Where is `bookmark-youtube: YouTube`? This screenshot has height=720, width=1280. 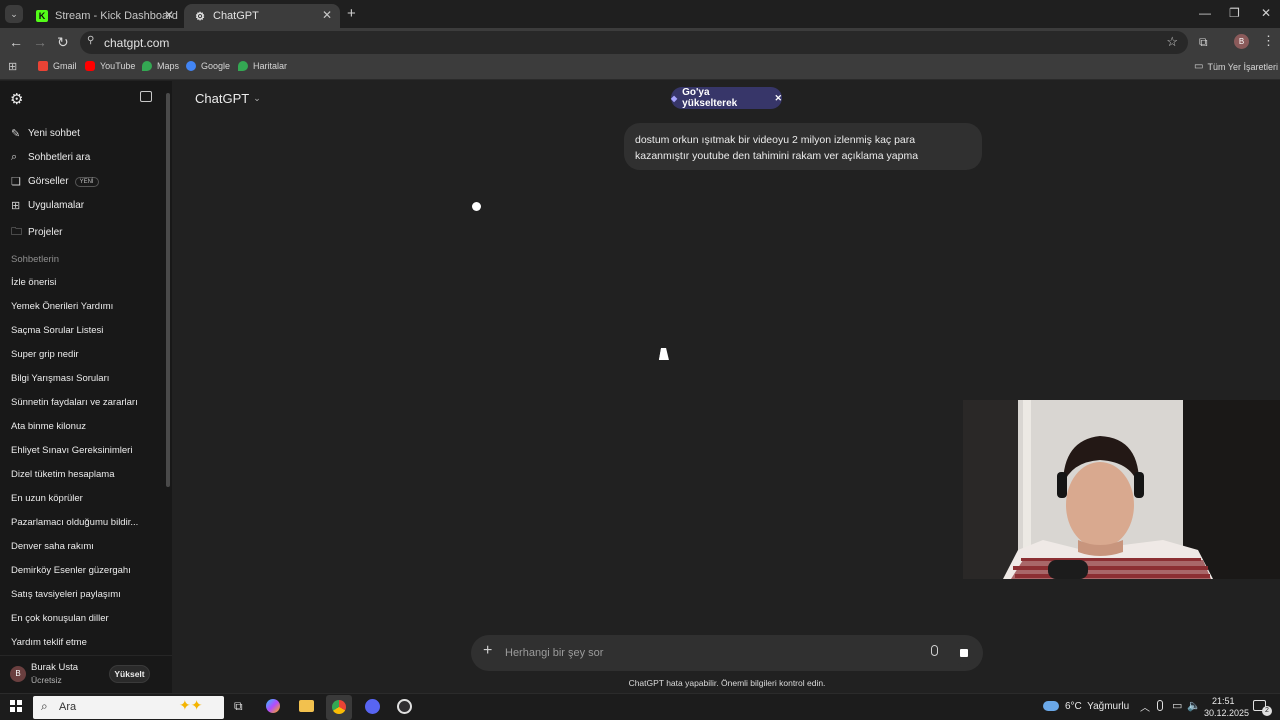 bookmark-youtube: YouTube is located at coordinates (110, 66).